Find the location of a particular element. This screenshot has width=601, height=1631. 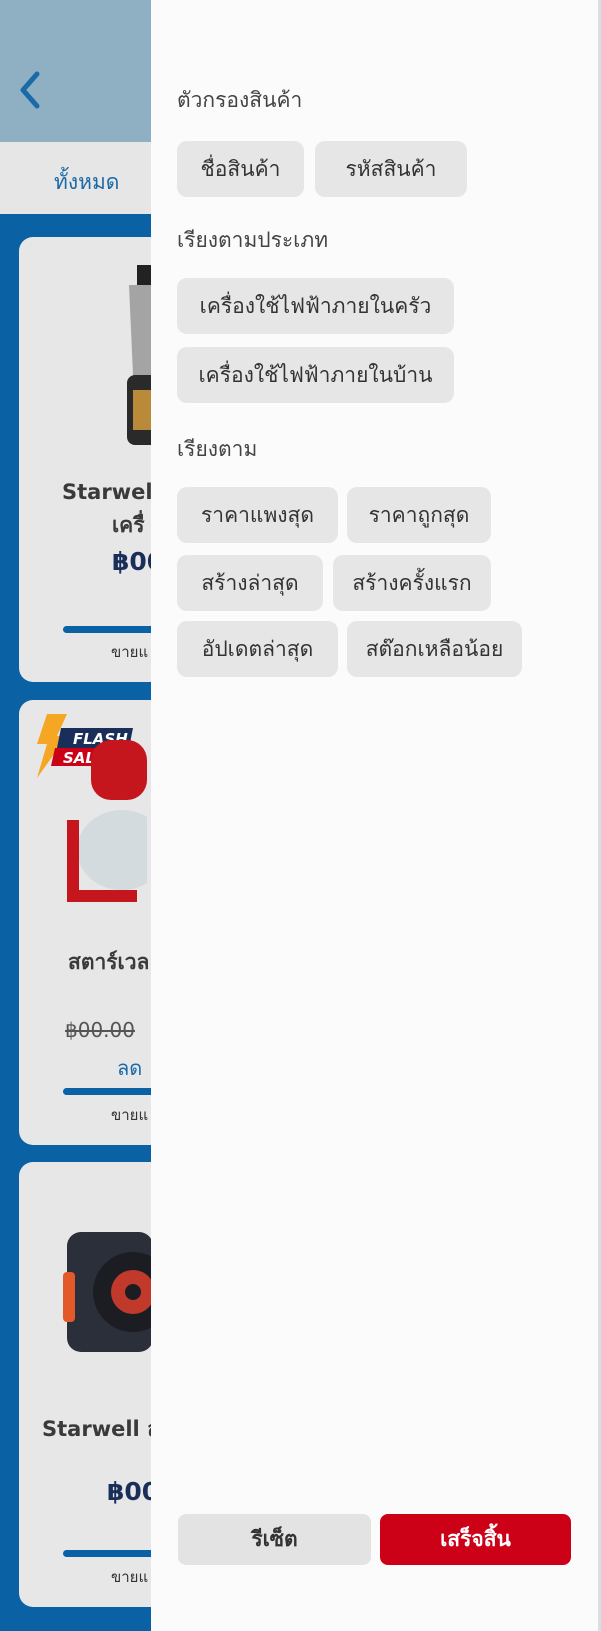

chip-product-name: ชื่อสินค้า is located at coordinates (240, 169).